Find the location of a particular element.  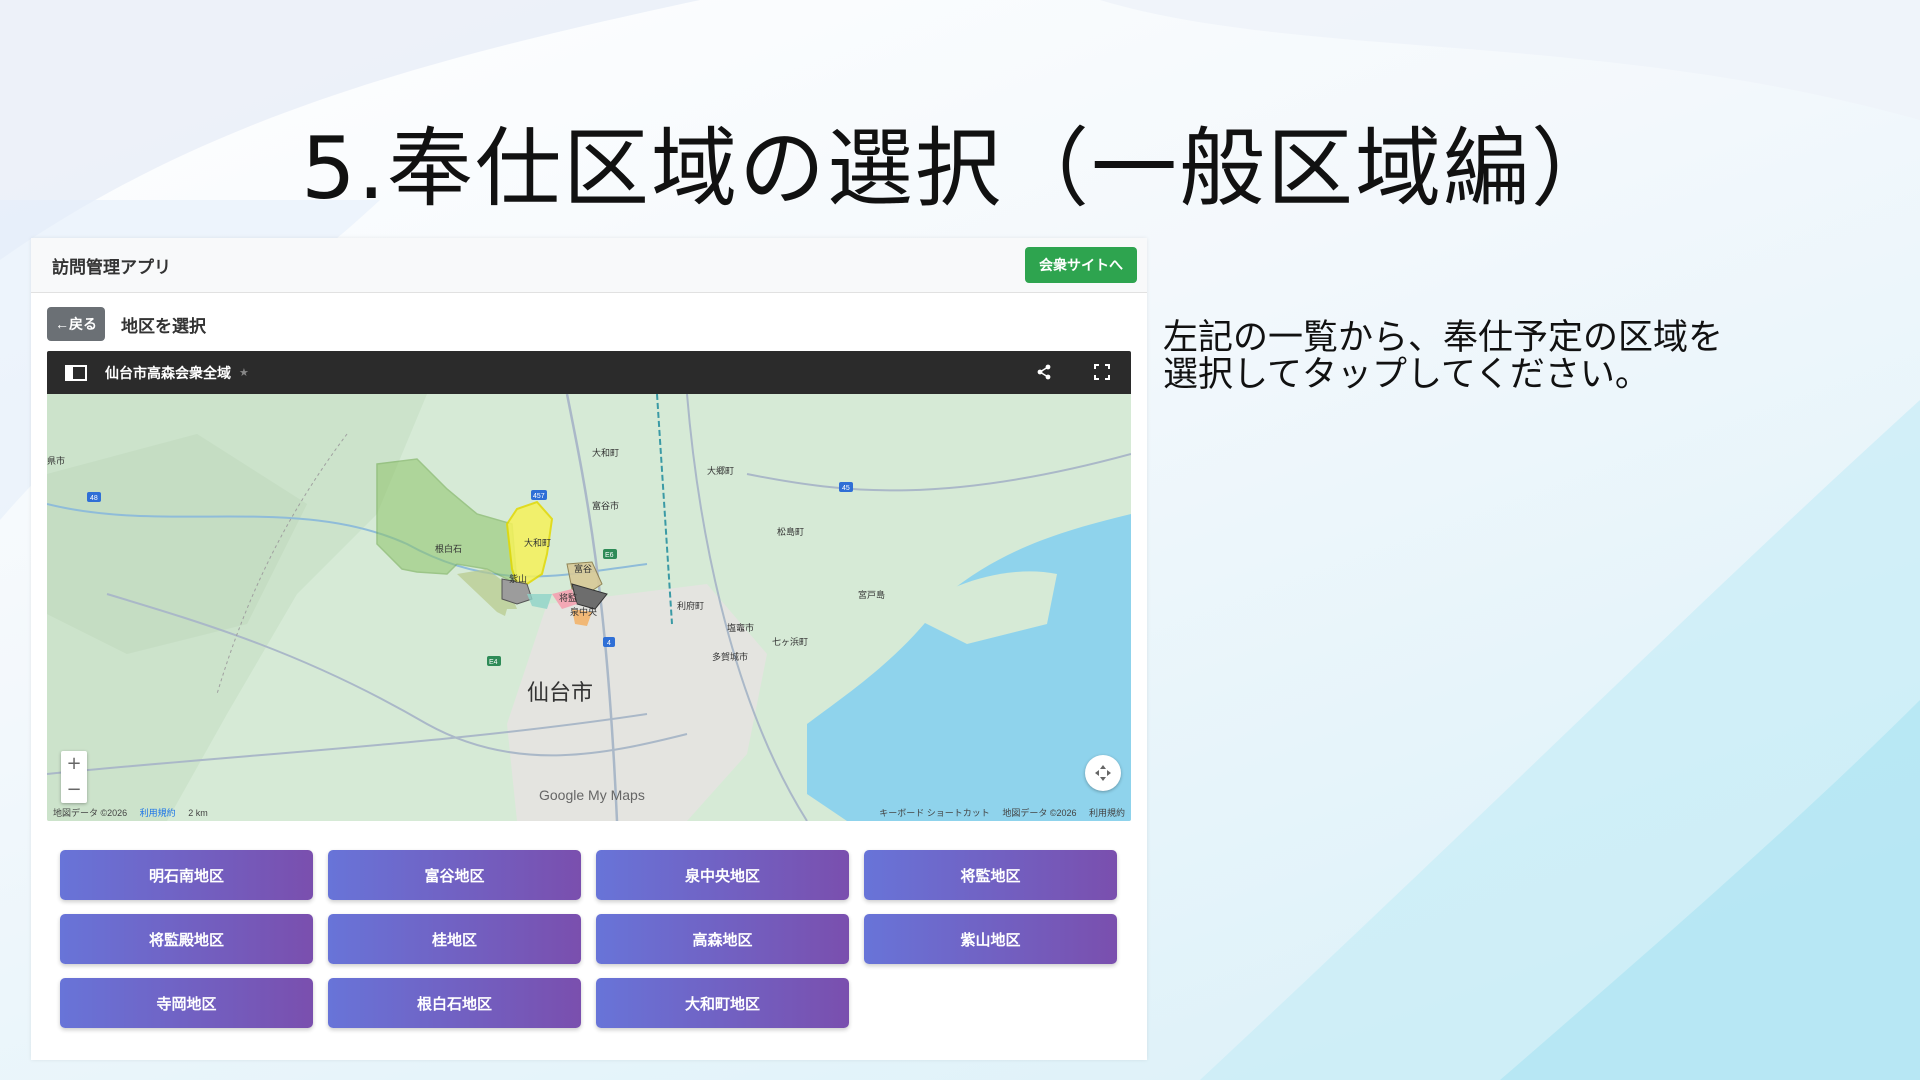

map-data-credit: 地図データ ©2026 is located at coordinates (90, 813).